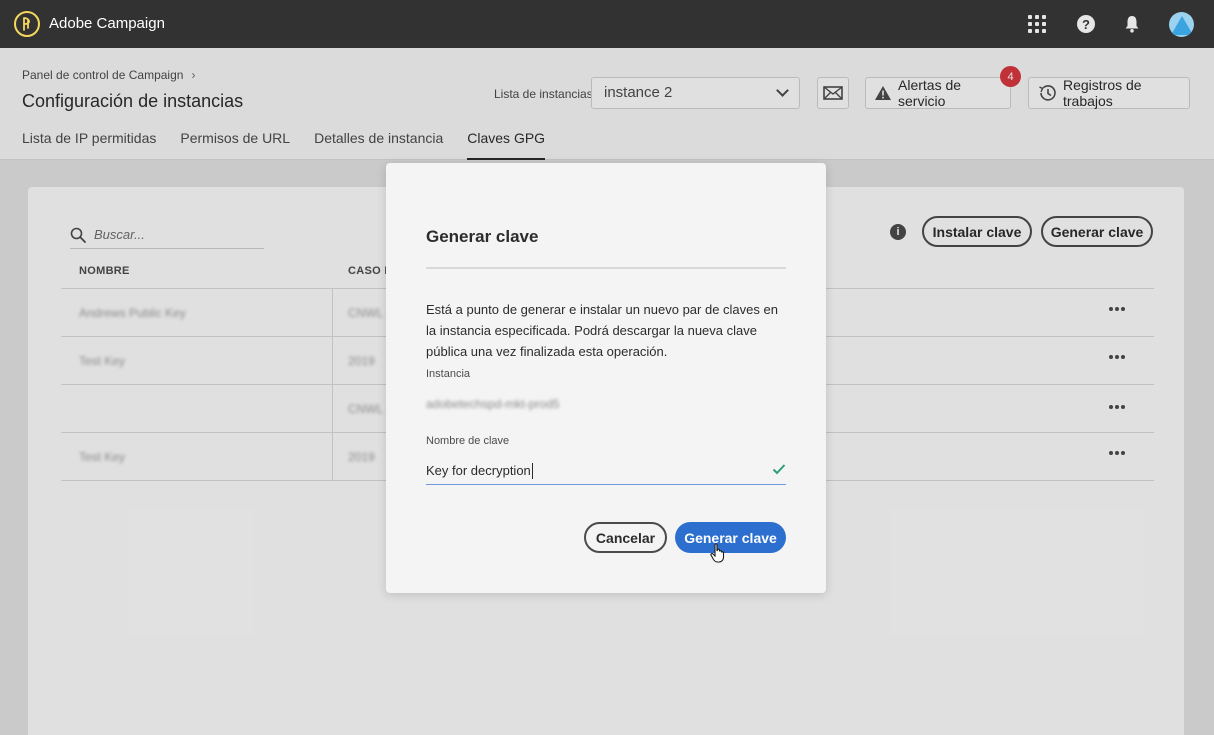 This screenshot has width=1214, height=735. Describe the element at coordinates (779, 469) in the screenshot. I see `checkmark-icon` at that location.